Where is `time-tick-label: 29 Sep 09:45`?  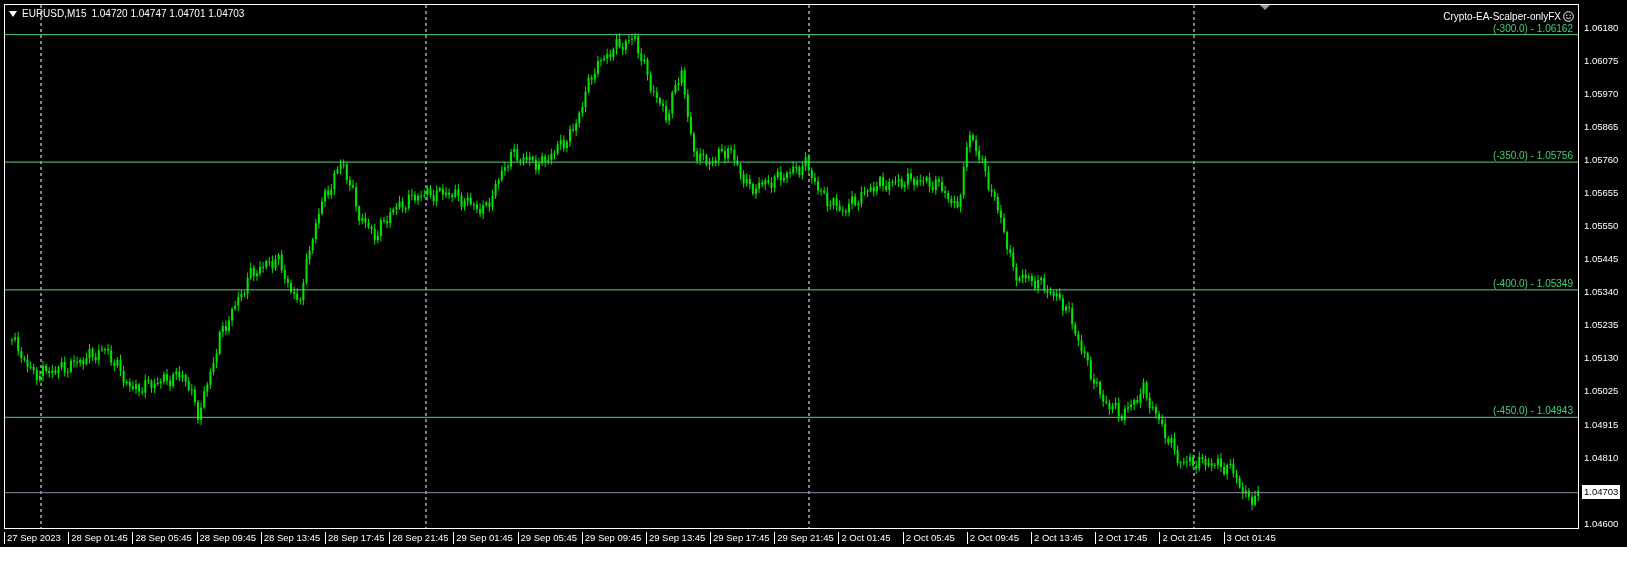 time-tick-label: 29 Sep 09:45 is located at coordinates (613, 538).